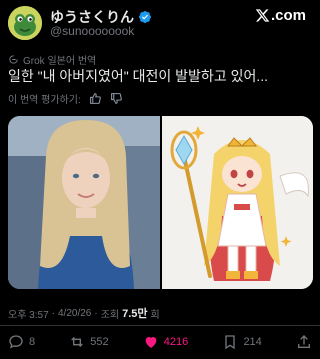 This screenshot has width=320, height=359. Describe the element at coordinates (145, 17) in the screenshot. I see `verified-badge-icon` at that location.